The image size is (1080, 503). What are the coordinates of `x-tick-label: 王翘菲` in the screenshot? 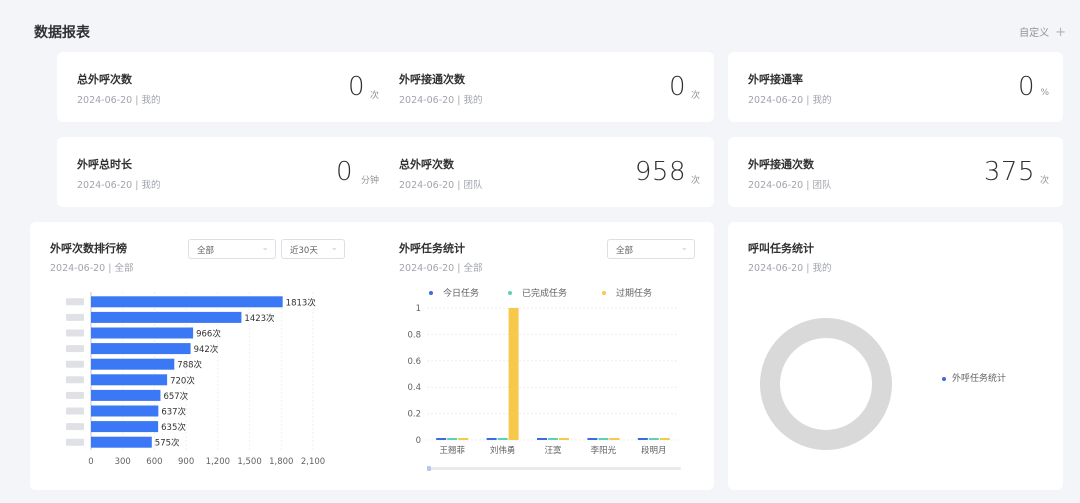 It's located at (452, 450).